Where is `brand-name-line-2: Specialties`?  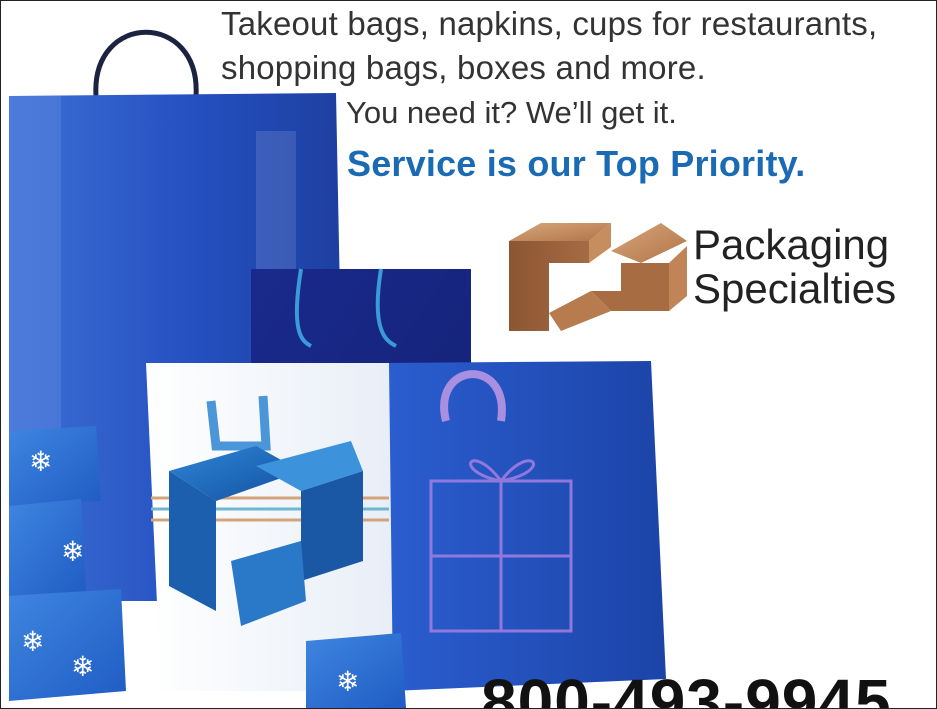 brand-name-line-2: Specialties is located at coordinates (795, 288).